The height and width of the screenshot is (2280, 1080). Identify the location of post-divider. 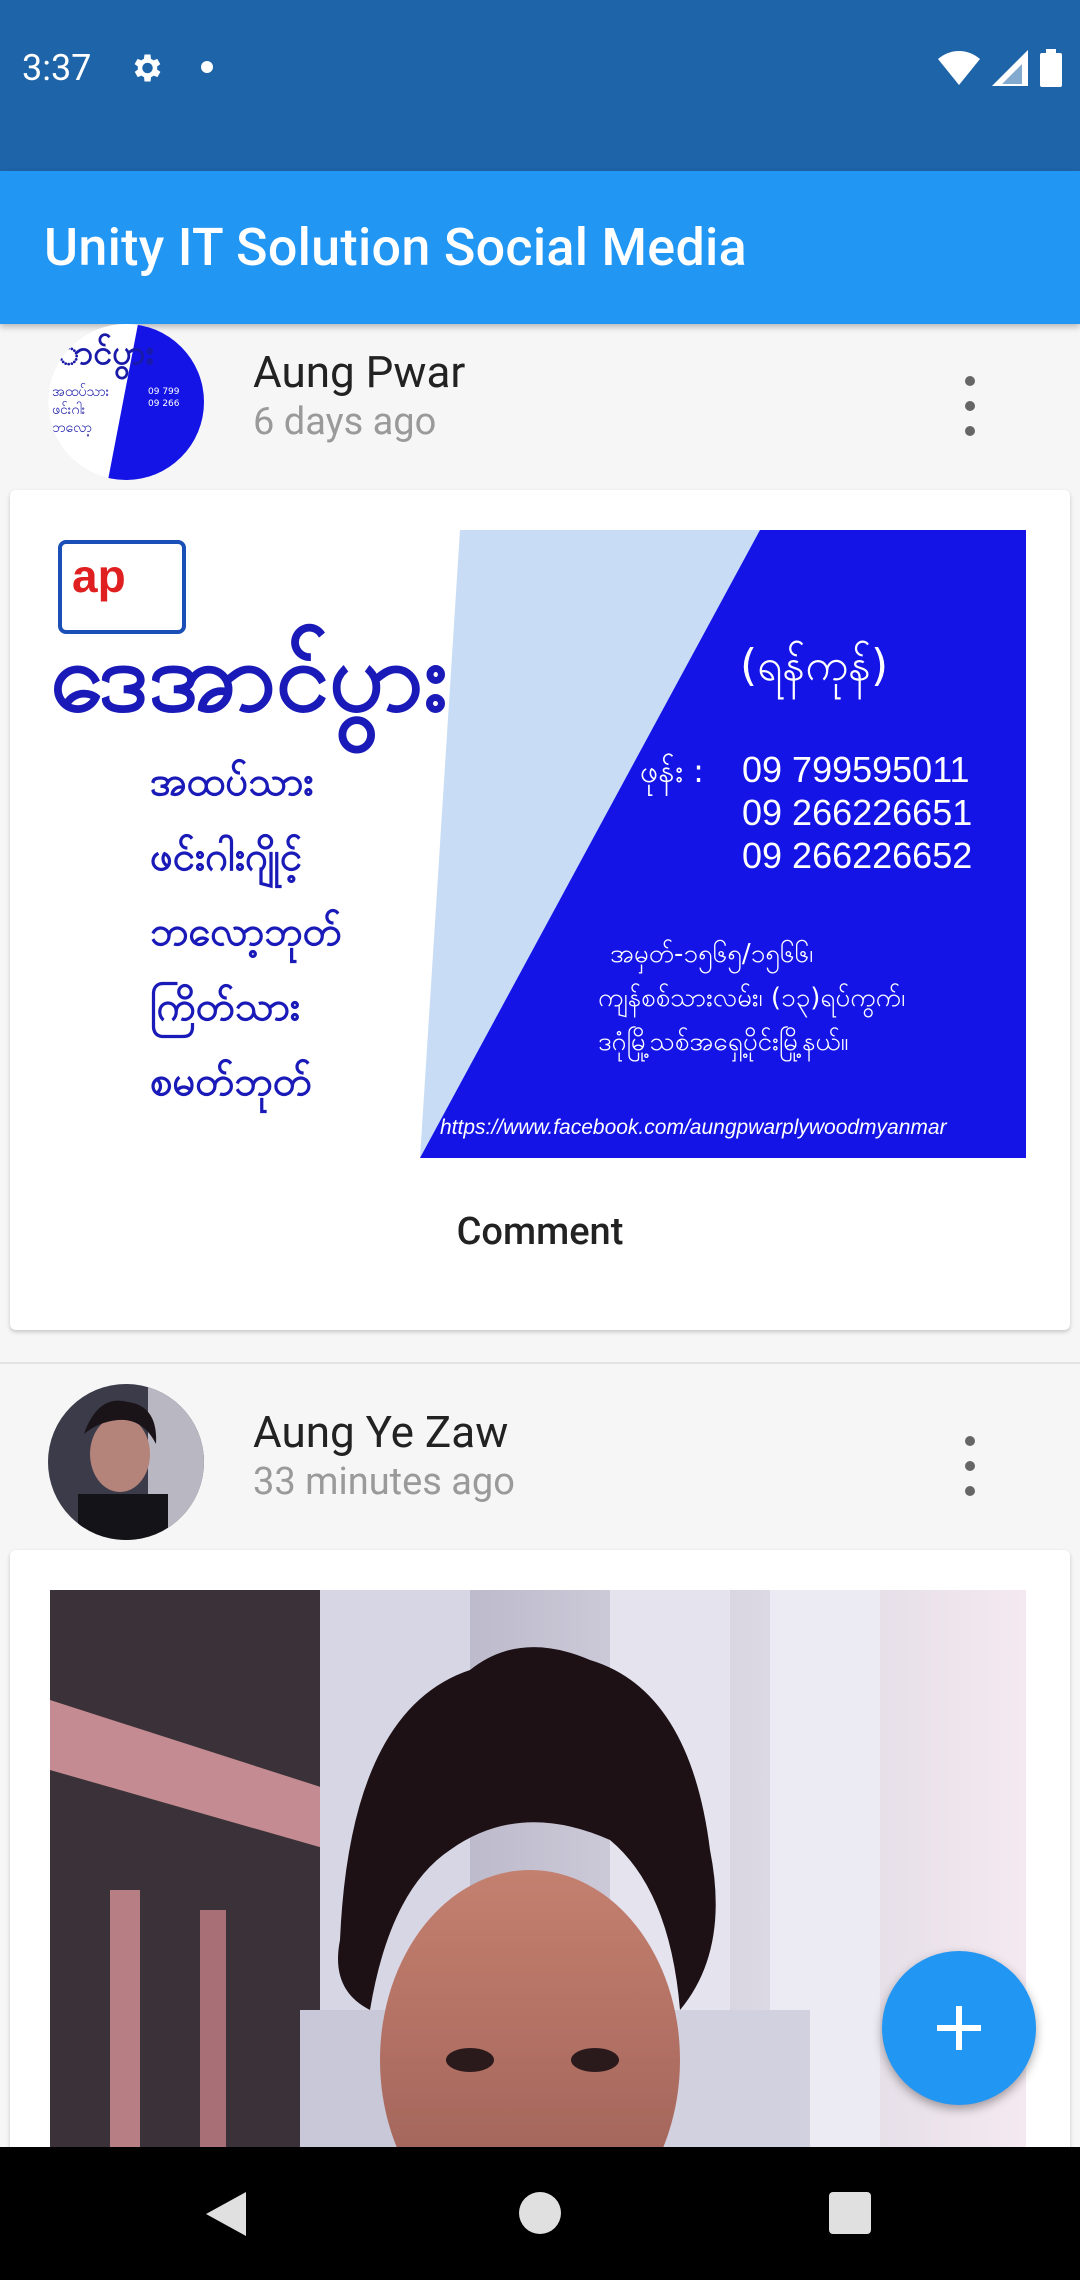
(540, 1363).